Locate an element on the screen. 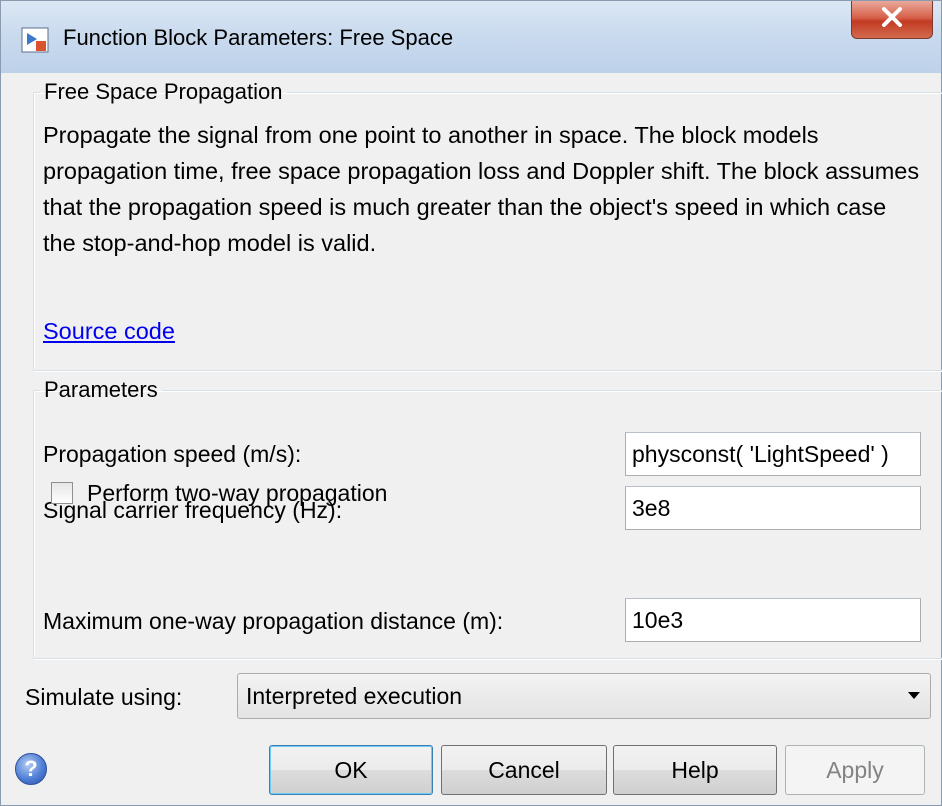  close-icon is located at coordinates (892, 19).